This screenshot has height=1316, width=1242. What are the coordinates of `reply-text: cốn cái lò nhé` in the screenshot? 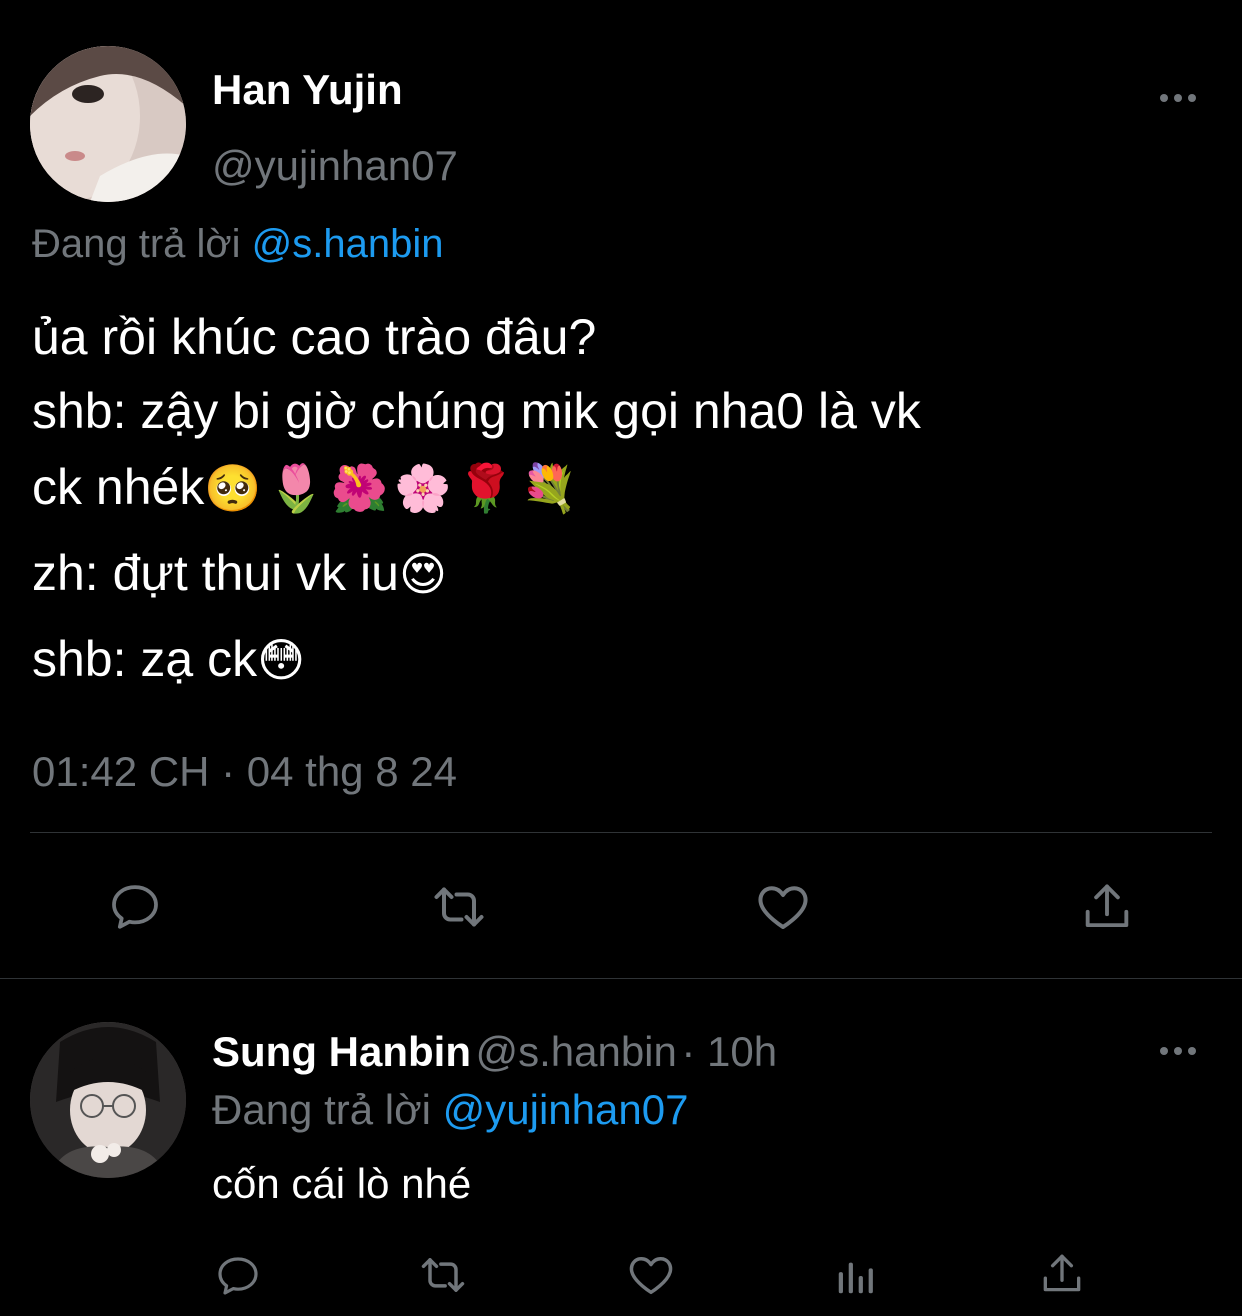 It's located at (342, 1183).